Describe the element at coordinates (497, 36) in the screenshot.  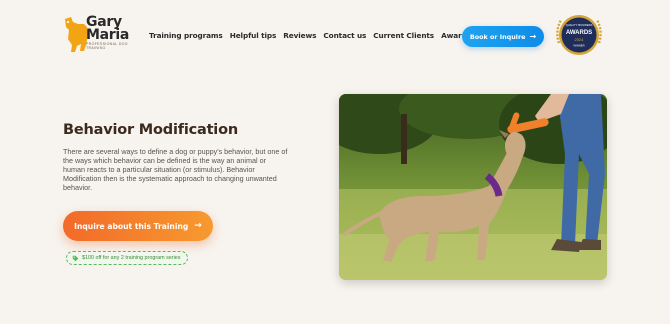
I see `book-button-label: Book or Inquire` at that location.